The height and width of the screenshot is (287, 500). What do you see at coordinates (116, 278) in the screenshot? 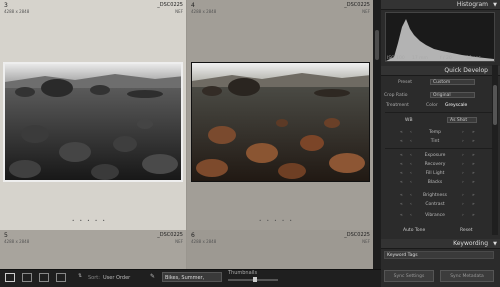
I see `sort-dropdown: User Order` at bounding box center [116, 278].